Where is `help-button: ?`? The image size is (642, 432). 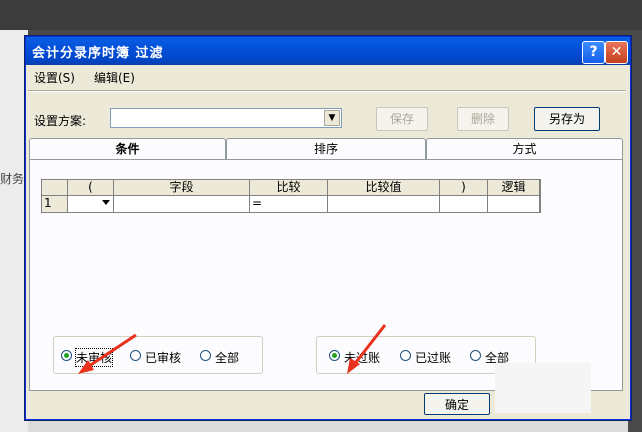
help-button: ? is located at coordinates (593, 52).